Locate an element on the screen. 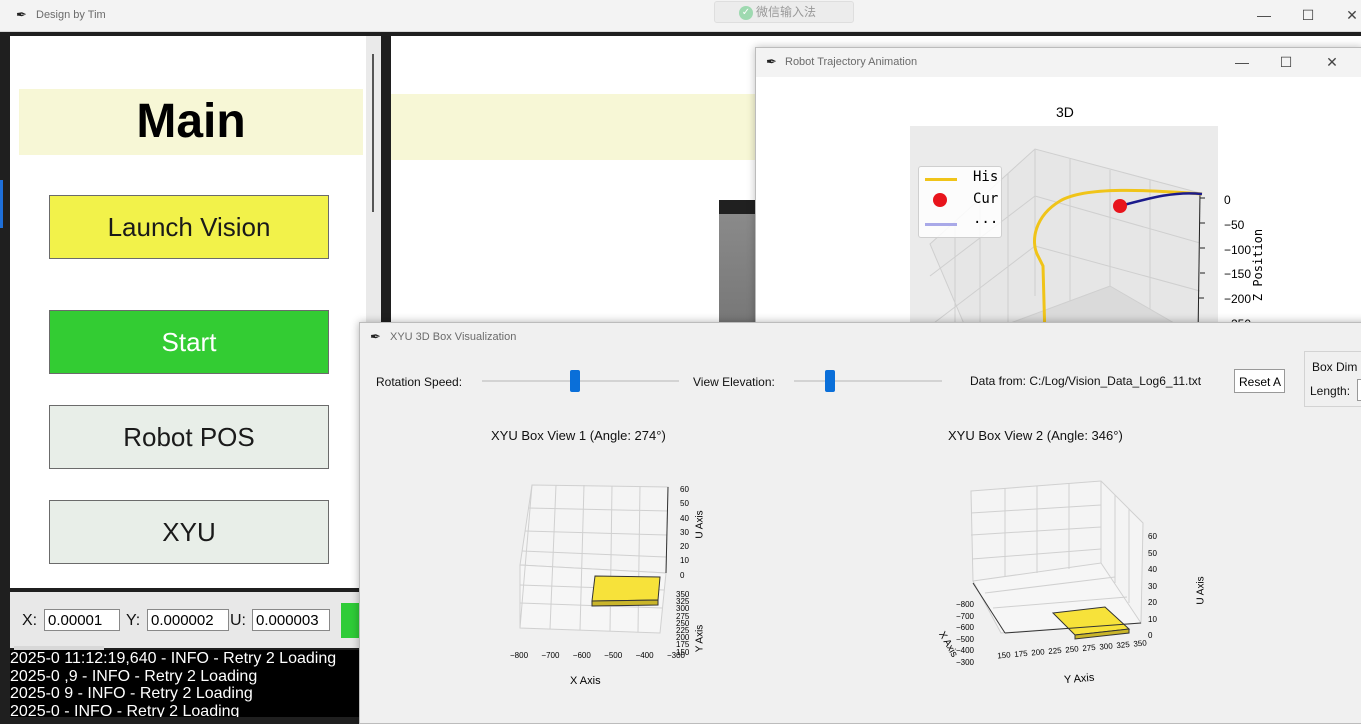 Image resolution: width=1361 pixels, height=724 pixels. legend-history-swatch is located at coordinates (941, 179).